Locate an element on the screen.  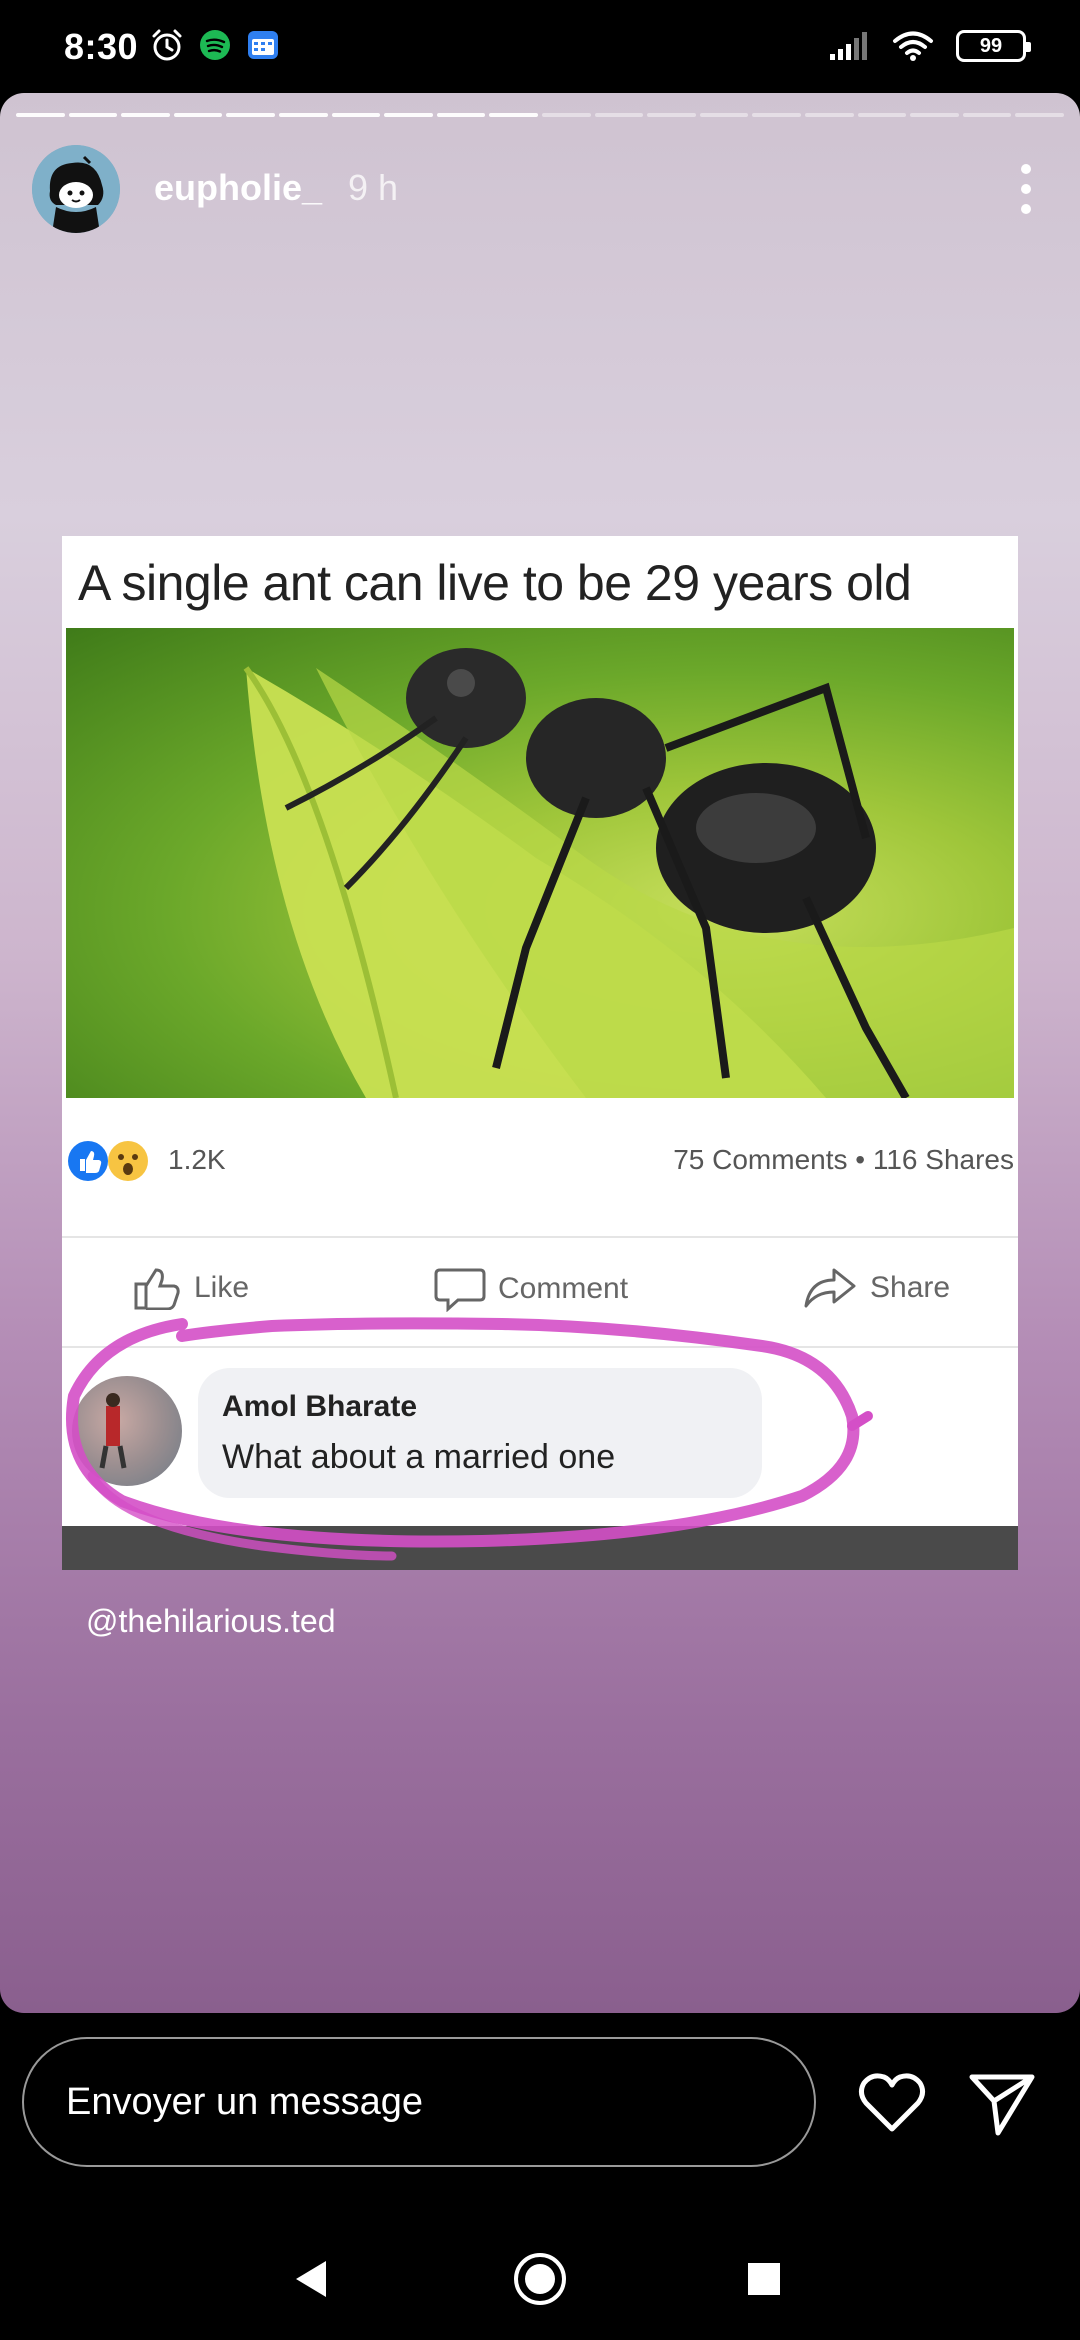
story-credit-mention: @thehilarious.ted is located at coordinates (211, 1621).